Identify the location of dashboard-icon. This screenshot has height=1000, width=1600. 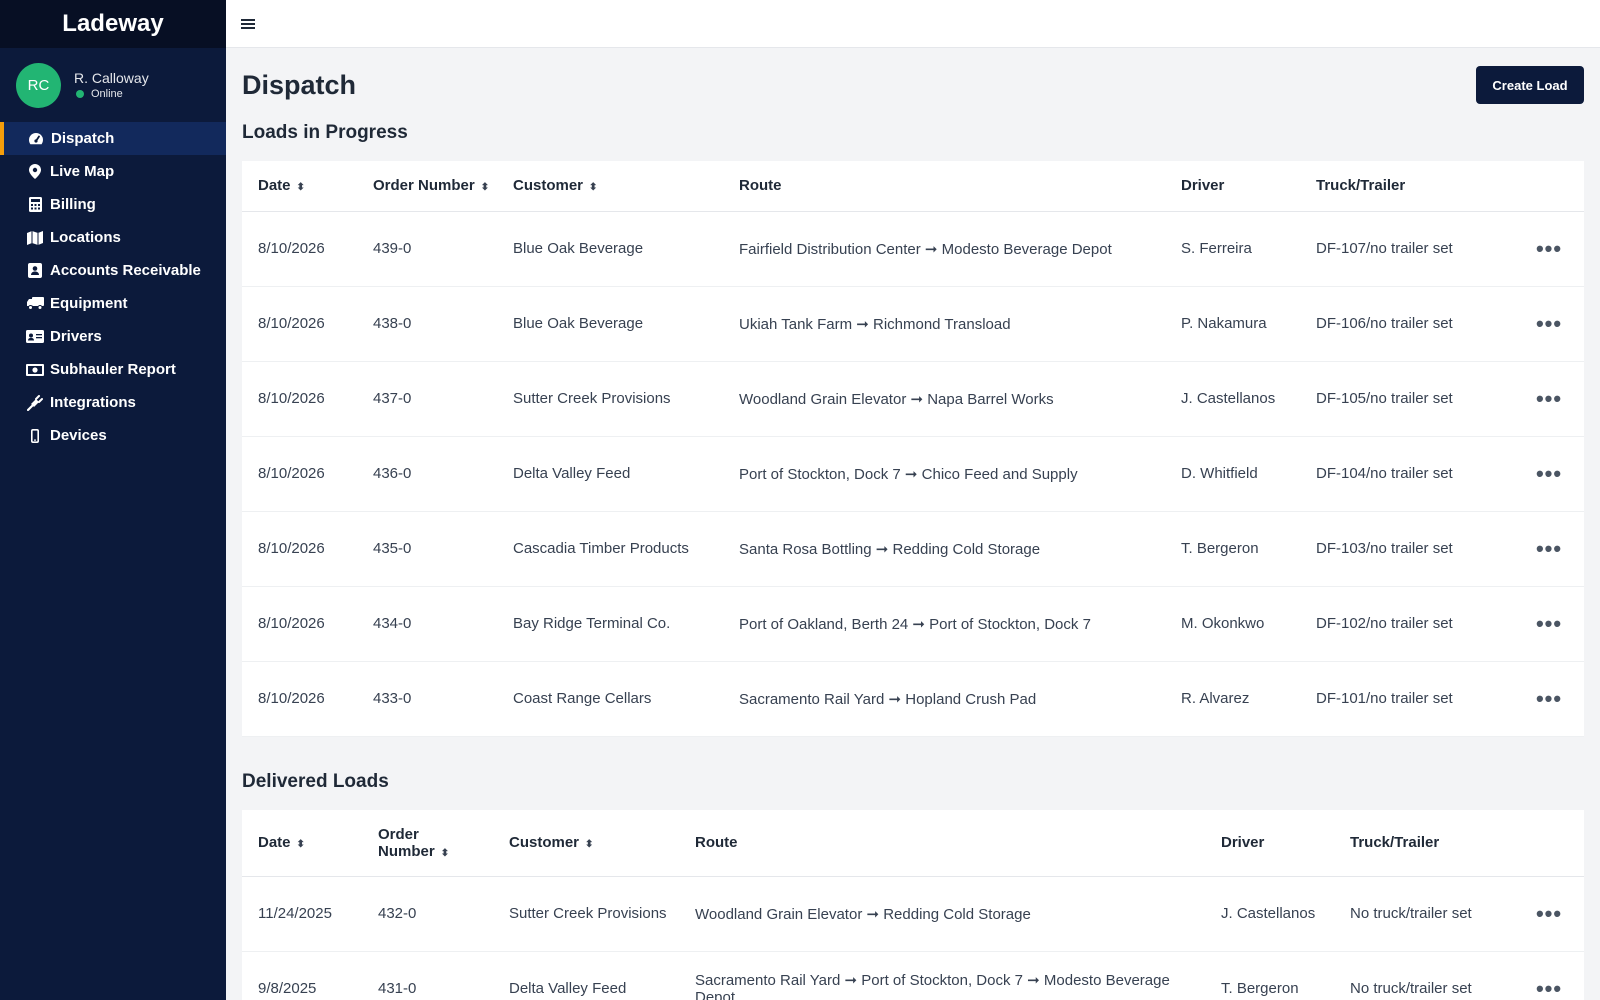
(36, 139).